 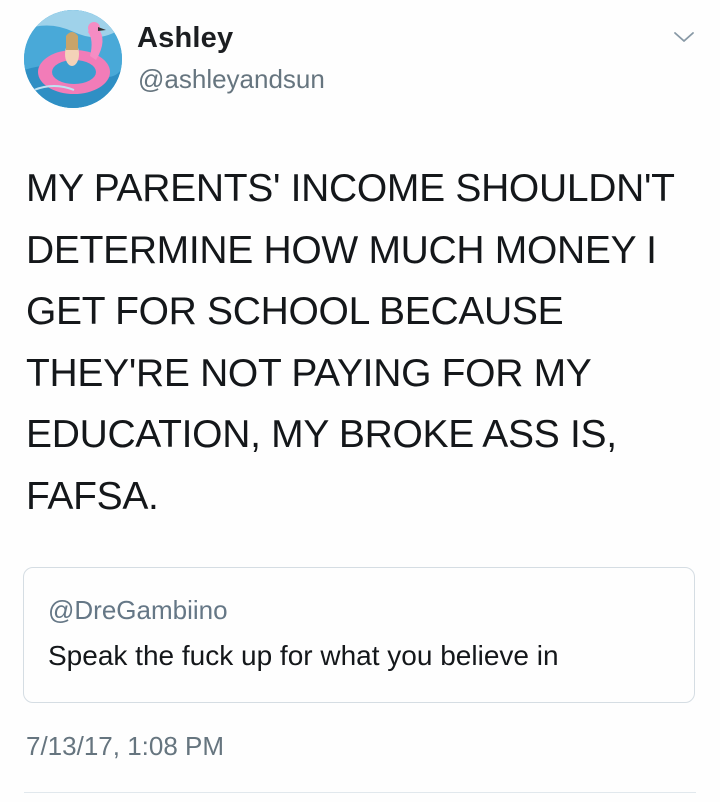 I want to click on tweet-text-line: FAFSA., so click(x=92, y=496).